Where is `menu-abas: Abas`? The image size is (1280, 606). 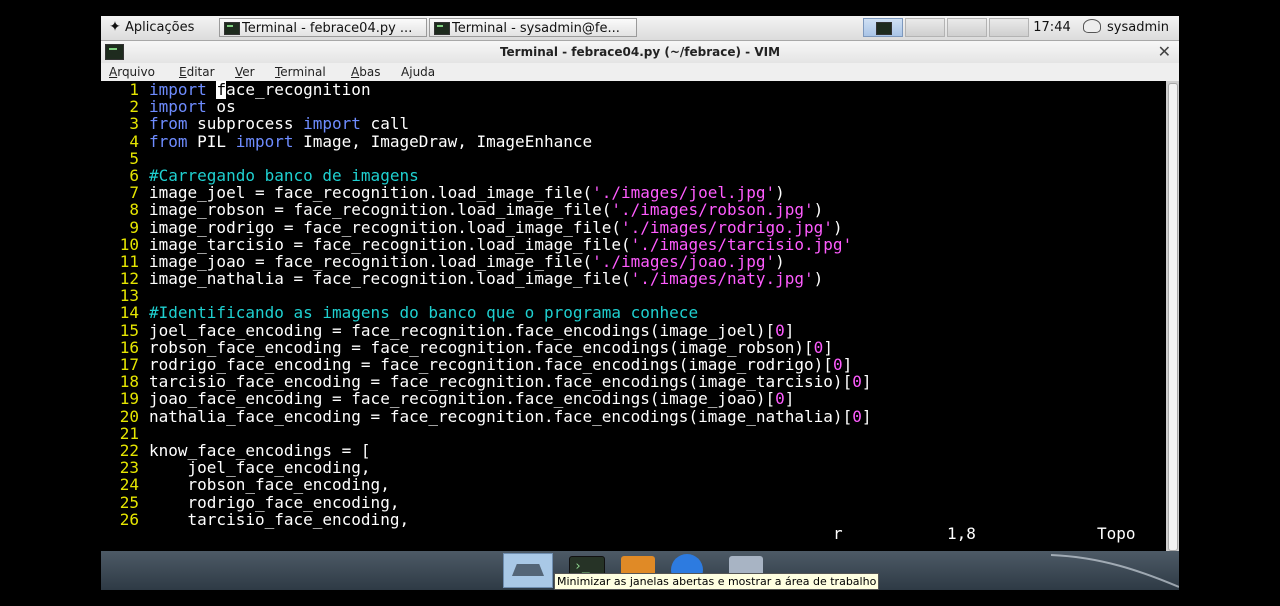 menu-abas: Abas is located at coordinates (365, 72).